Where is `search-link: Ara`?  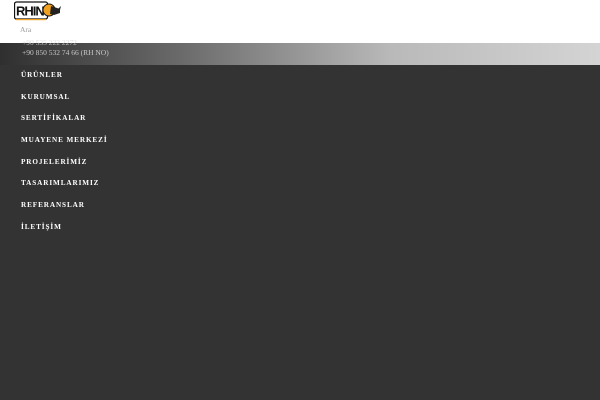
search-link: Ara is located at coordinates (25, 29).